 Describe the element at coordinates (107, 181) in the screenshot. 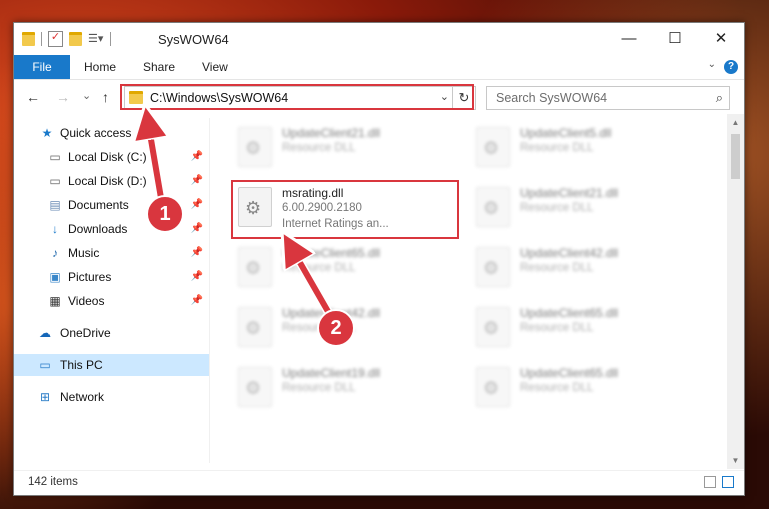

I see `sidebar-item-label: Local Disk (D:)` at that location.